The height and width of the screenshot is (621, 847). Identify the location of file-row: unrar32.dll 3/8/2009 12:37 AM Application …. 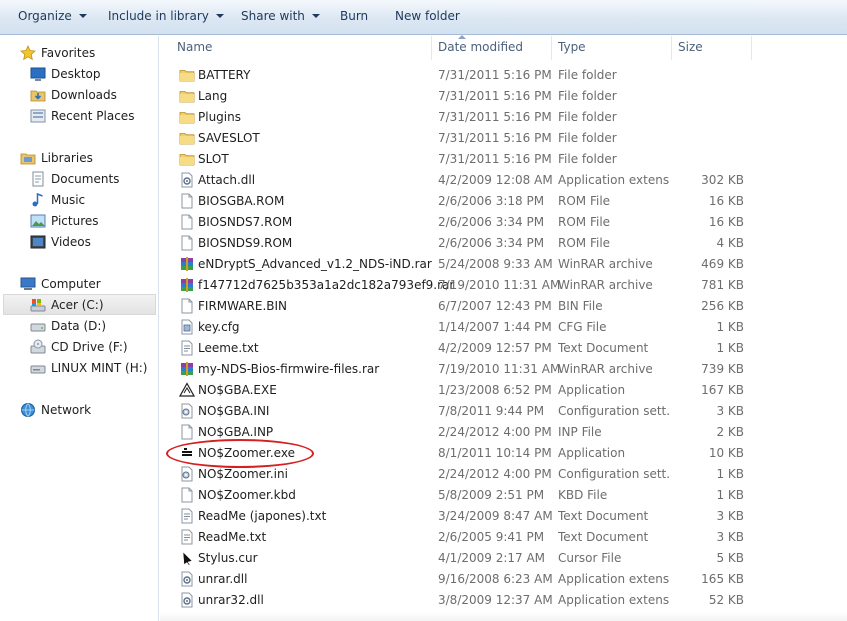
(503, 600).